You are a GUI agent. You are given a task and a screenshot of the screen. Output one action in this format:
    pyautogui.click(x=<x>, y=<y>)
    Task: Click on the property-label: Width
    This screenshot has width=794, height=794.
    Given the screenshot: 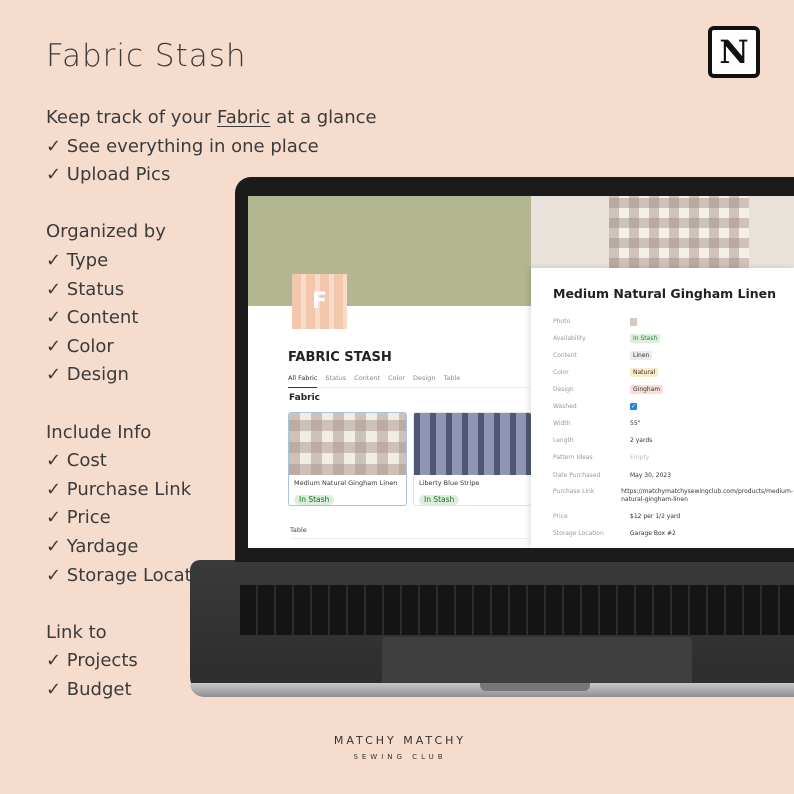 What is the action you would take?
    pyautogui.click(x=562, y=423)
    